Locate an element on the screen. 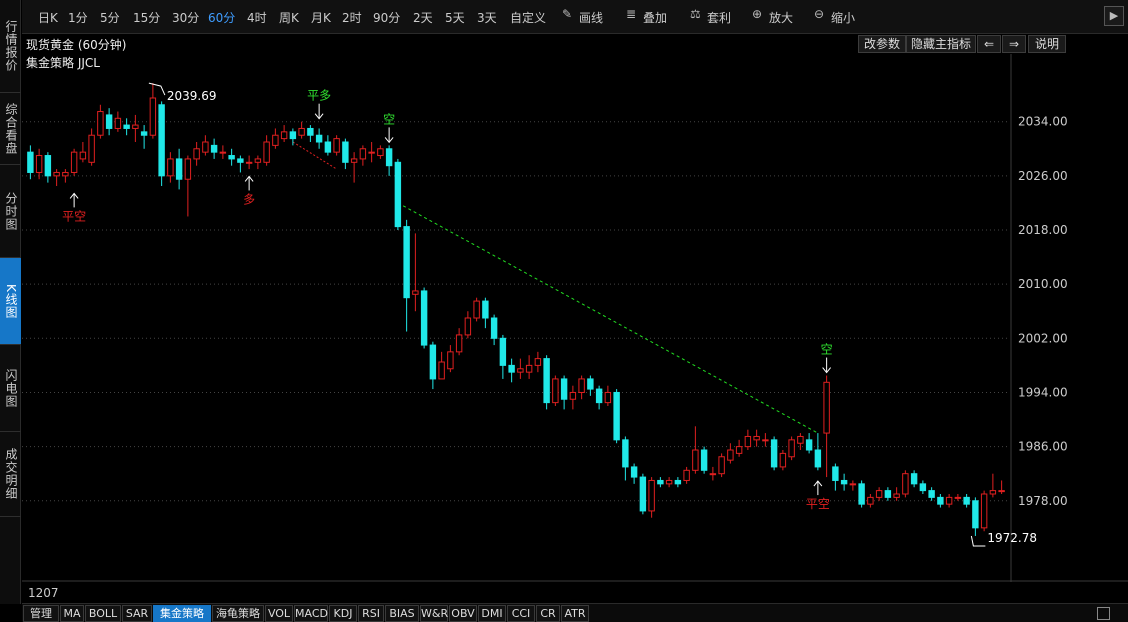 The width and height of the screenshot is (1128, 622). indicator-tab-10: BIAS is located at coordinates (402, 613).